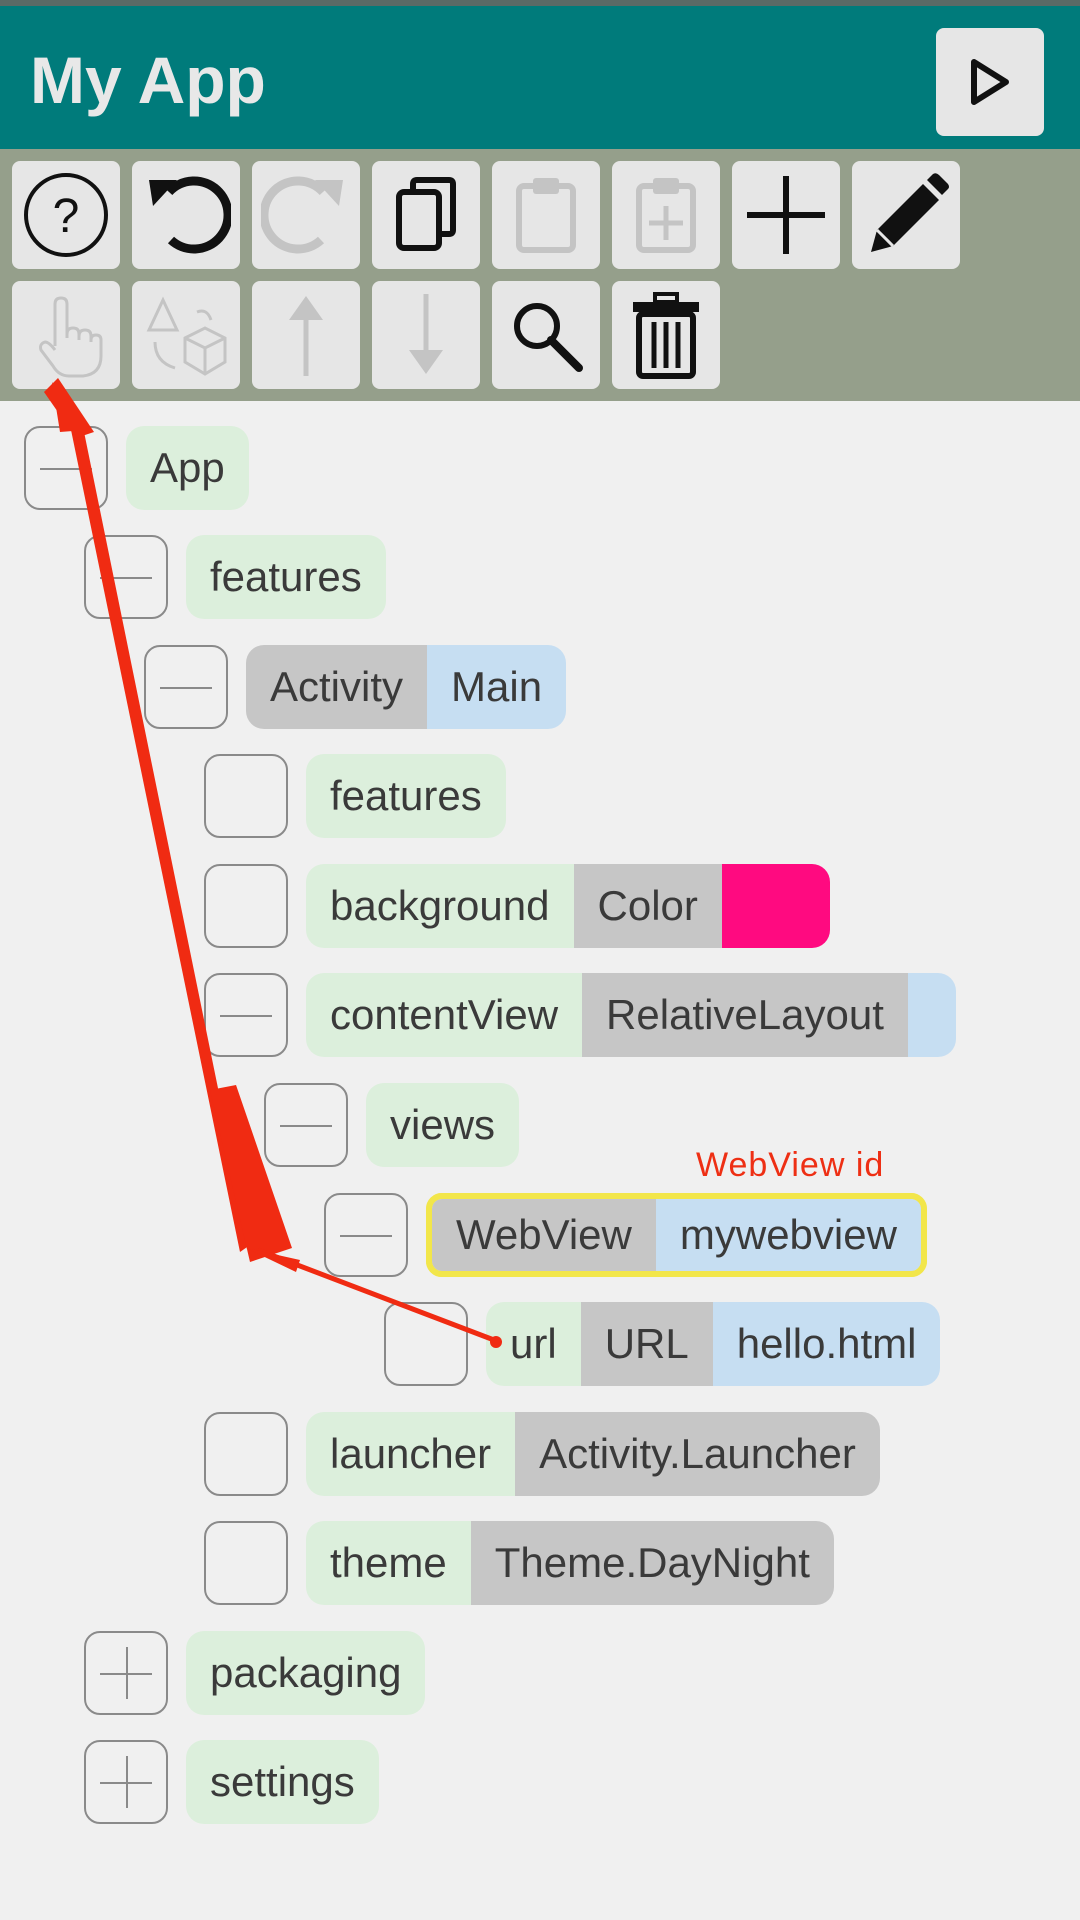 Image resolution: width=1080 pixels, height=1920 pixels. I want to click on redo-button, so click(306, 215).